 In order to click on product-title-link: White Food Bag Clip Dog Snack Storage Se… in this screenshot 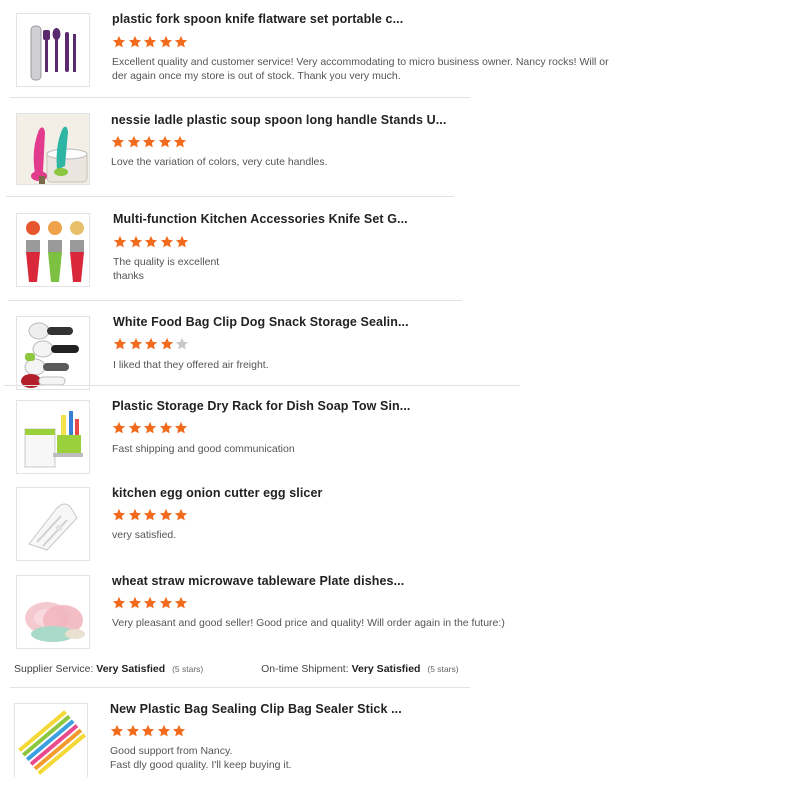, I will do `click(261, 322)`.